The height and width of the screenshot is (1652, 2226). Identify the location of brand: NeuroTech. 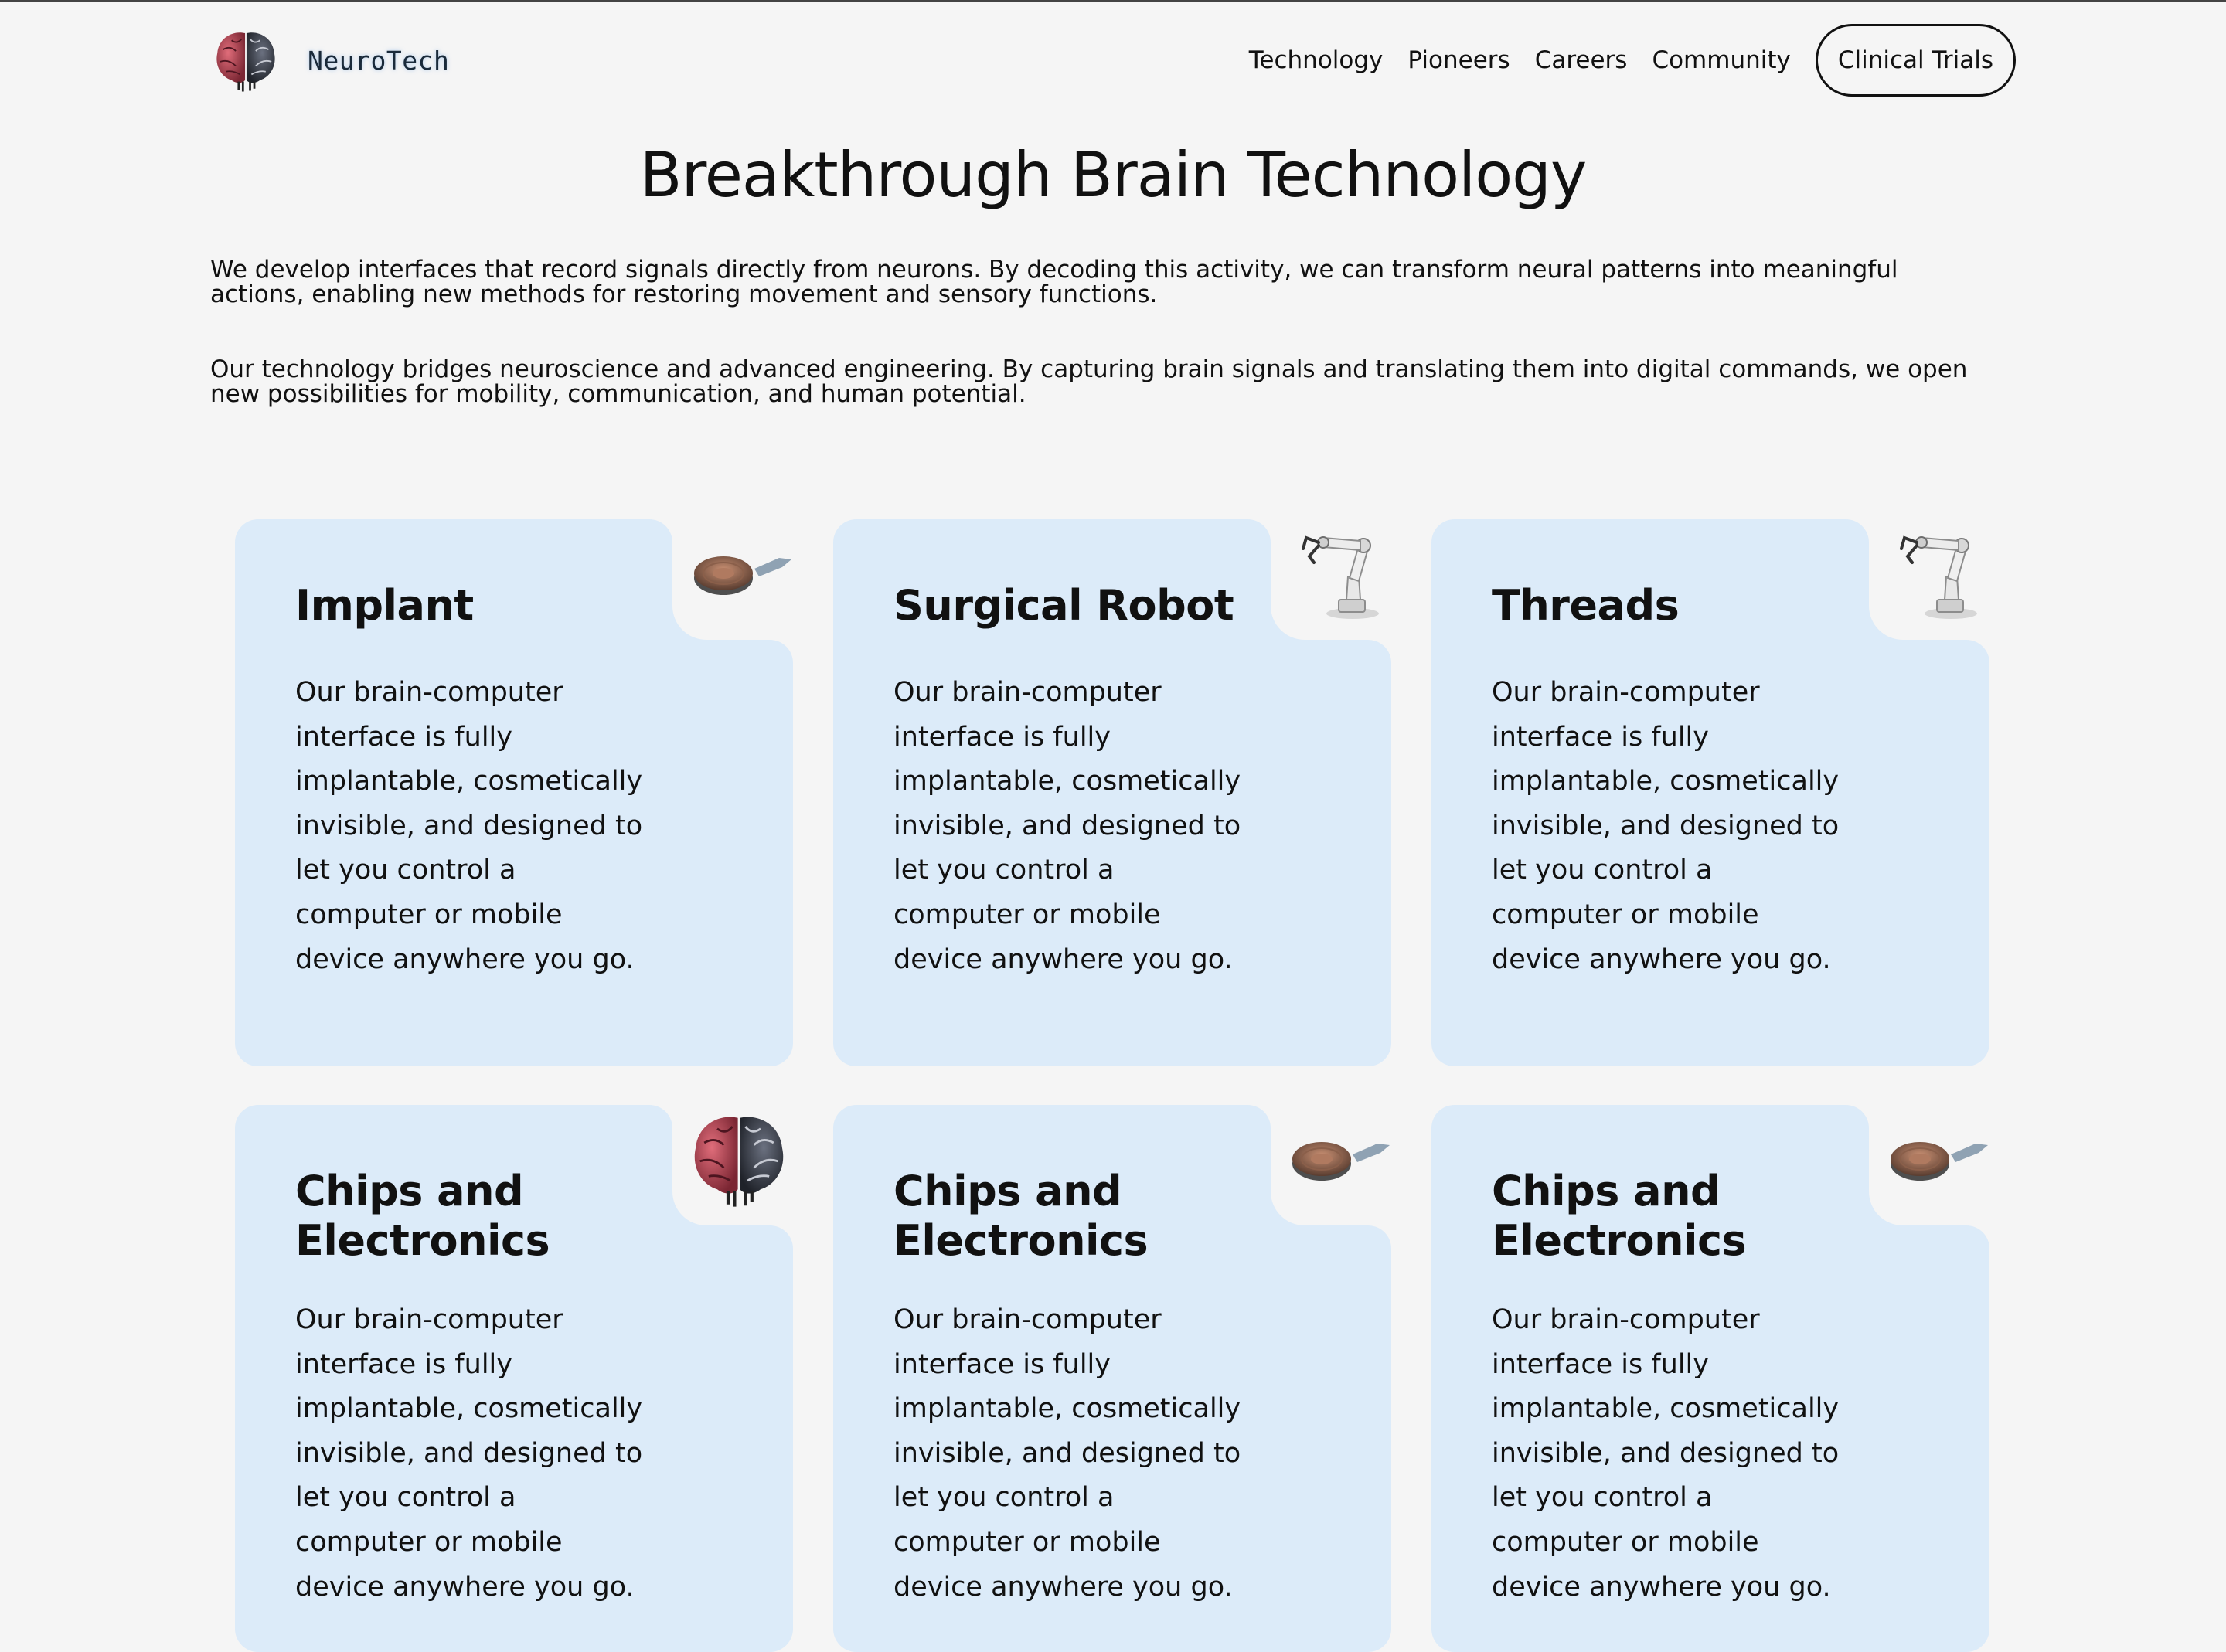
(329, 61).